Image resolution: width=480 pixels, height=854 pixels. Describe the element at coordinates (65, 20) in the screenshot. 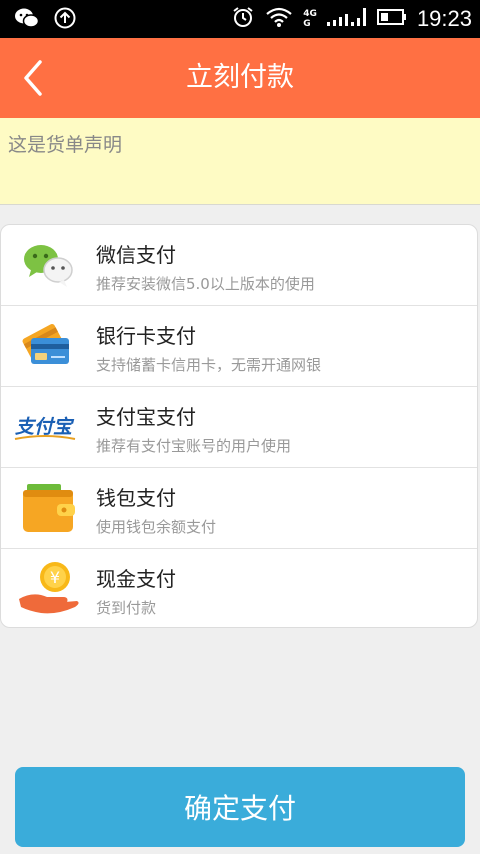

I see `upload-icon` at that location.